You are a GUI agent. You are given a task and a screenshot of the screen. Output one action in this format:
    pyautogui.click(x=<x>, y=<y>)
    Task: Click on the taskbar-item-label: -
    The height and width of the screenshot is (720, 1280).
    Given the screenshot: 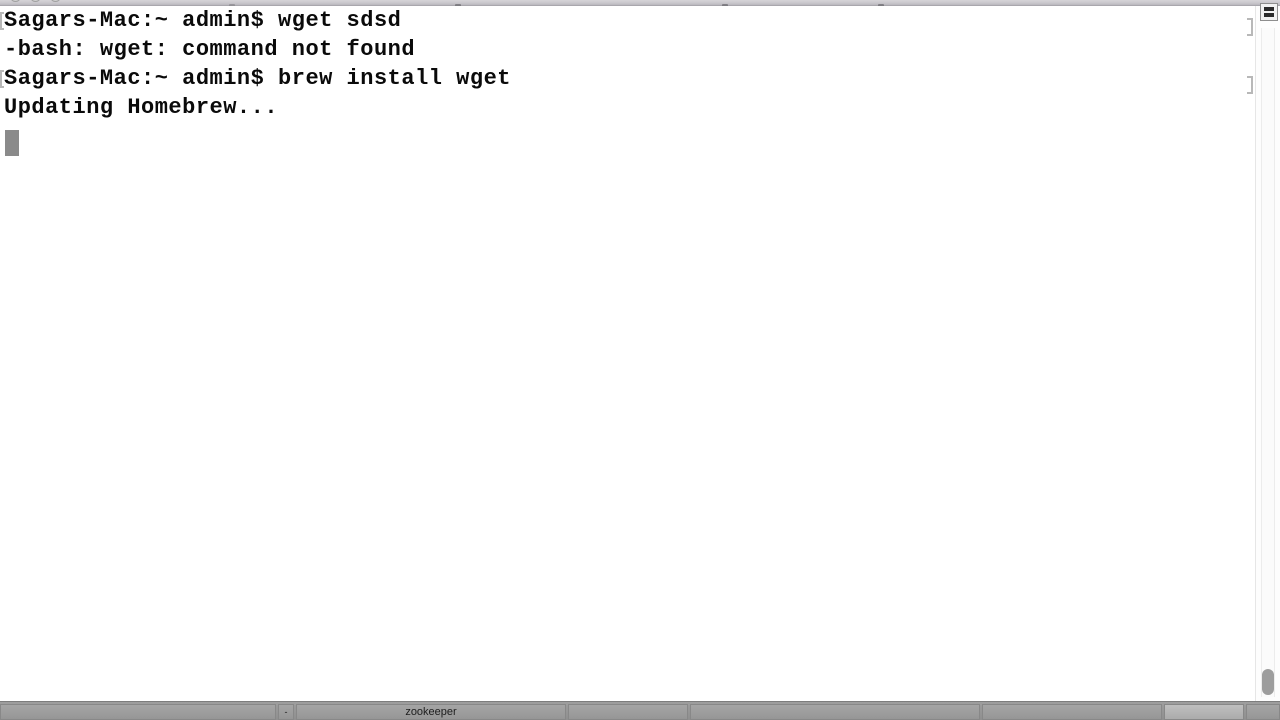 What is the action you would take?
    pyautogui.click(x=286, y=712)
    